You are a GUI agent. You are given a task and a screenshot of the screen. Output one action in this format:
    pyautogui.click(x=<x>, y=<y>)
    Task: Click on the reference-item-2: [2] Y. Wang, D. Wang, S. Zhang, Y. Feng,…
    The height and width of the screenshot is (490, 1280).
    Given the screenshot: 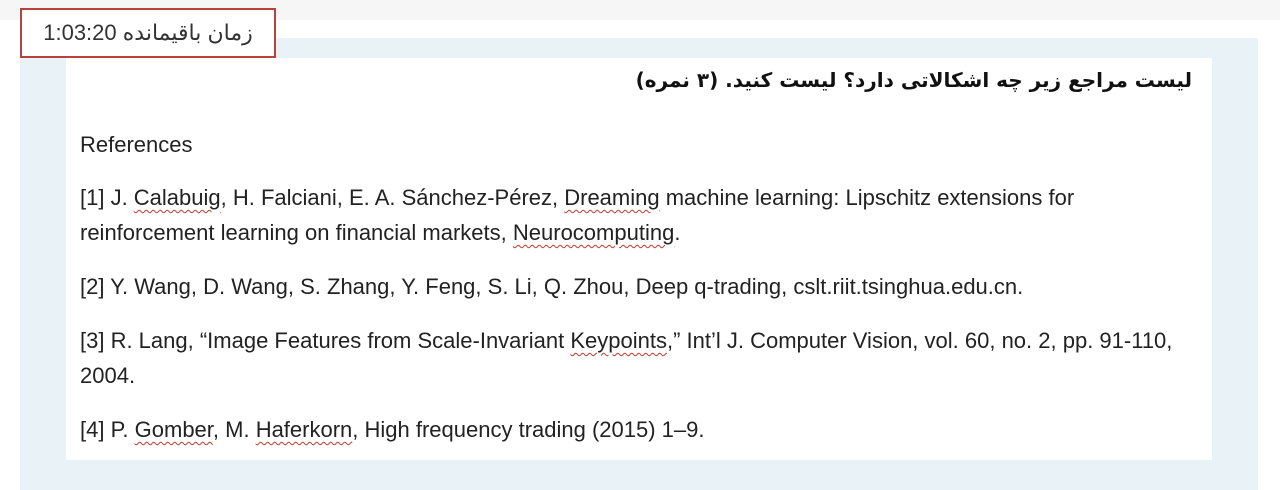 What is the action you would take?
    pyautogui.click(x=552, y=286)
    